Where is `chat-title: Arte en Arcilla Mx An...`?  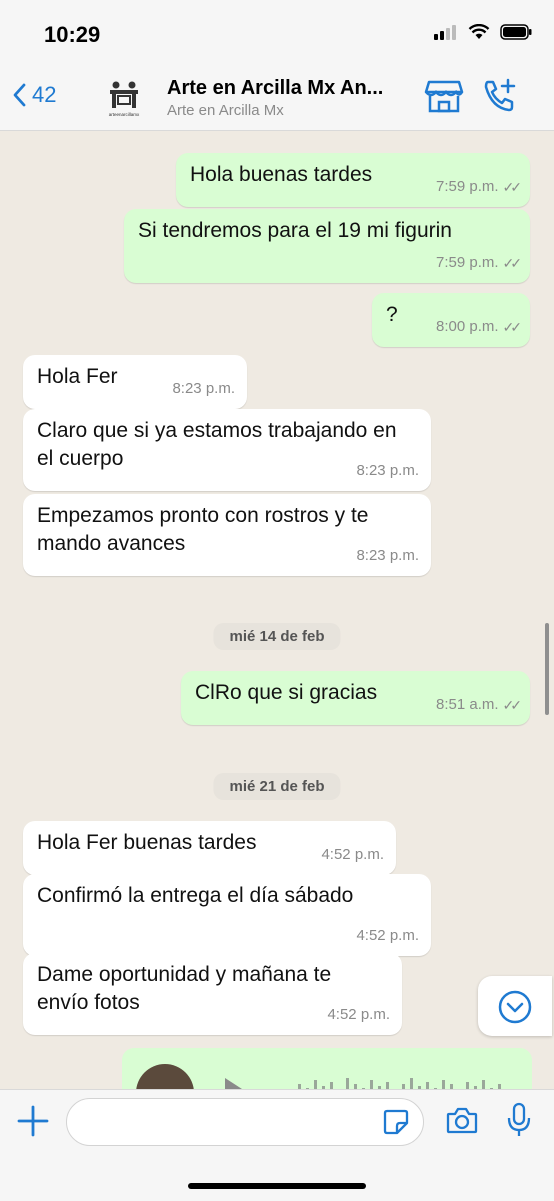 chat-title: Arte en Arcilla Mx An... is located at coordinates (275, 88).